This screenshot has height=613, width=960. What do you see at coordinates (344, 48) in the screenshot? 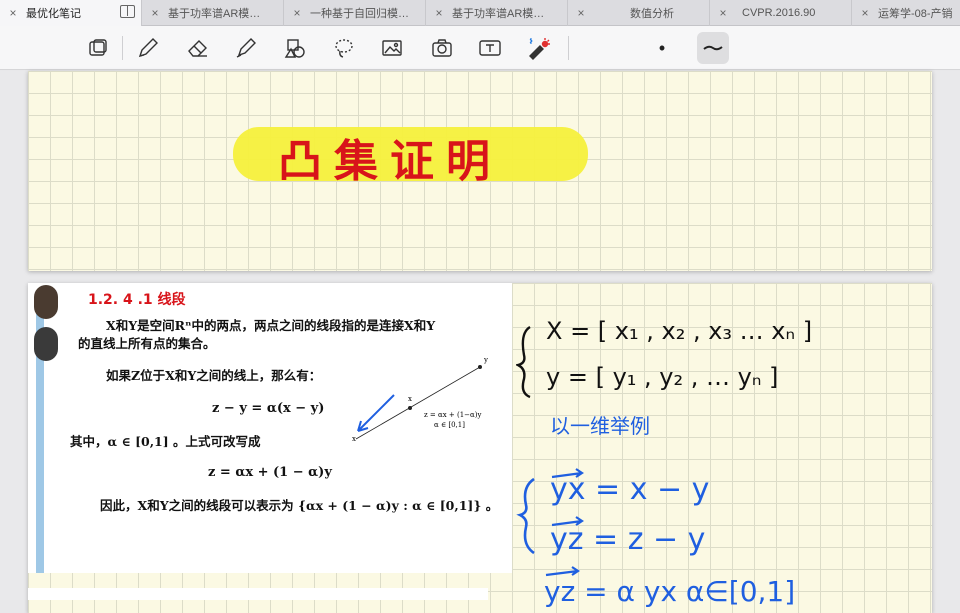
I see `lasso-icon` at bounding box center [344, 48].